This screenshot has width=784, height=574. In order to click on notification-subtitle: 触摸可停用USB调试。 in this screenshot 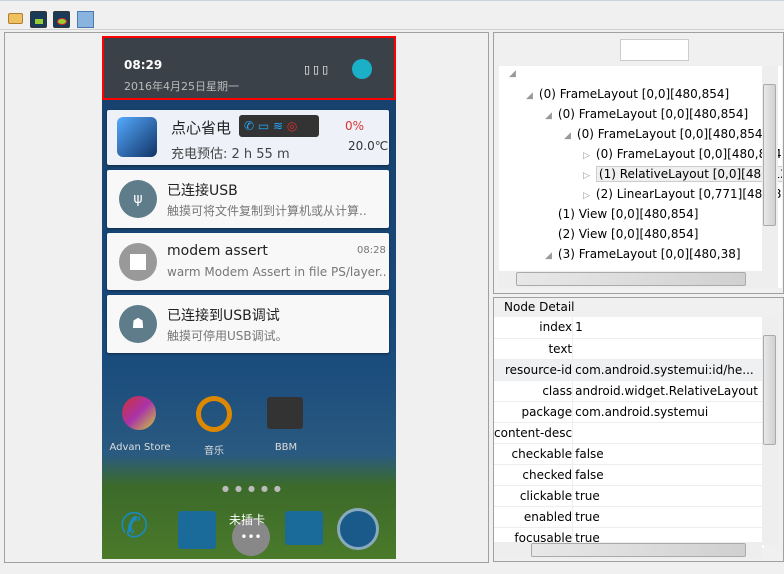, I will do `click(227, 336)`.